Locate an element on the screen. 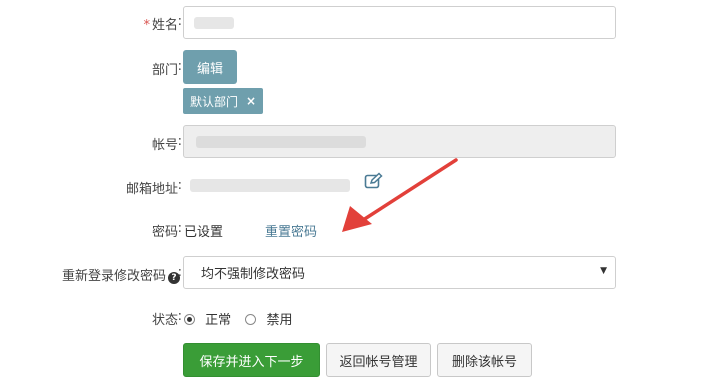 Image resolution: width=711 pixels, height=377 pixels. department-tag-label: 默认部门 is located at coordinates (214, 101).